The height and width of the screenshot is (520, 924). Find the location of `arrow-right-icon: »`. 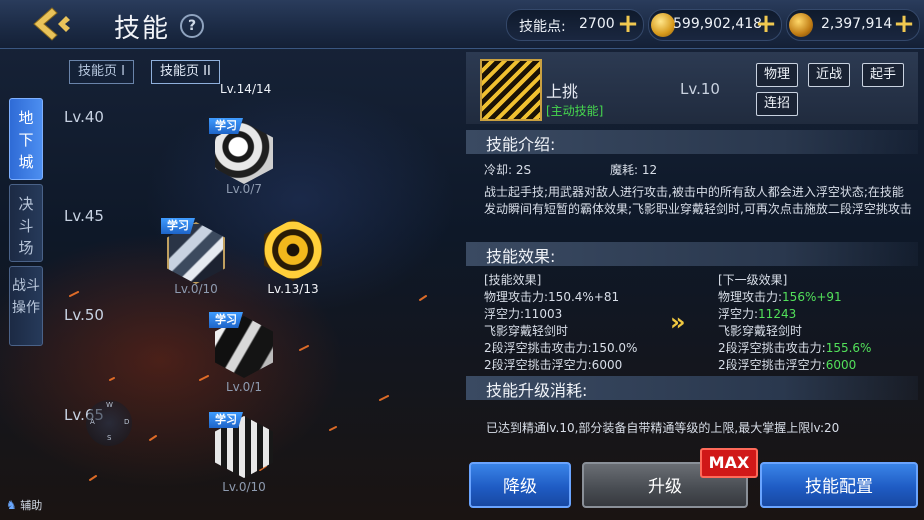

arrow-right-icon: » is located at coordinates (678, 322).